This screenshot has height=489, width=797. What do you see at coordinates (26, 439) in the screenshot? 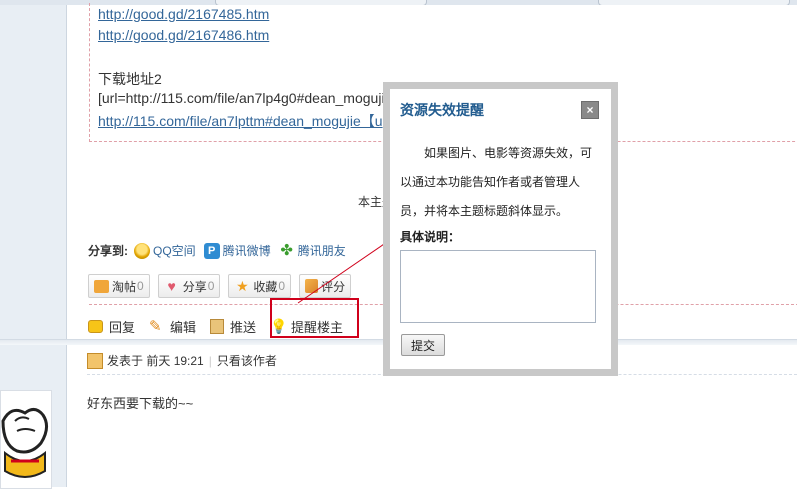
I see `avatar` at bounding box center [26, 439].